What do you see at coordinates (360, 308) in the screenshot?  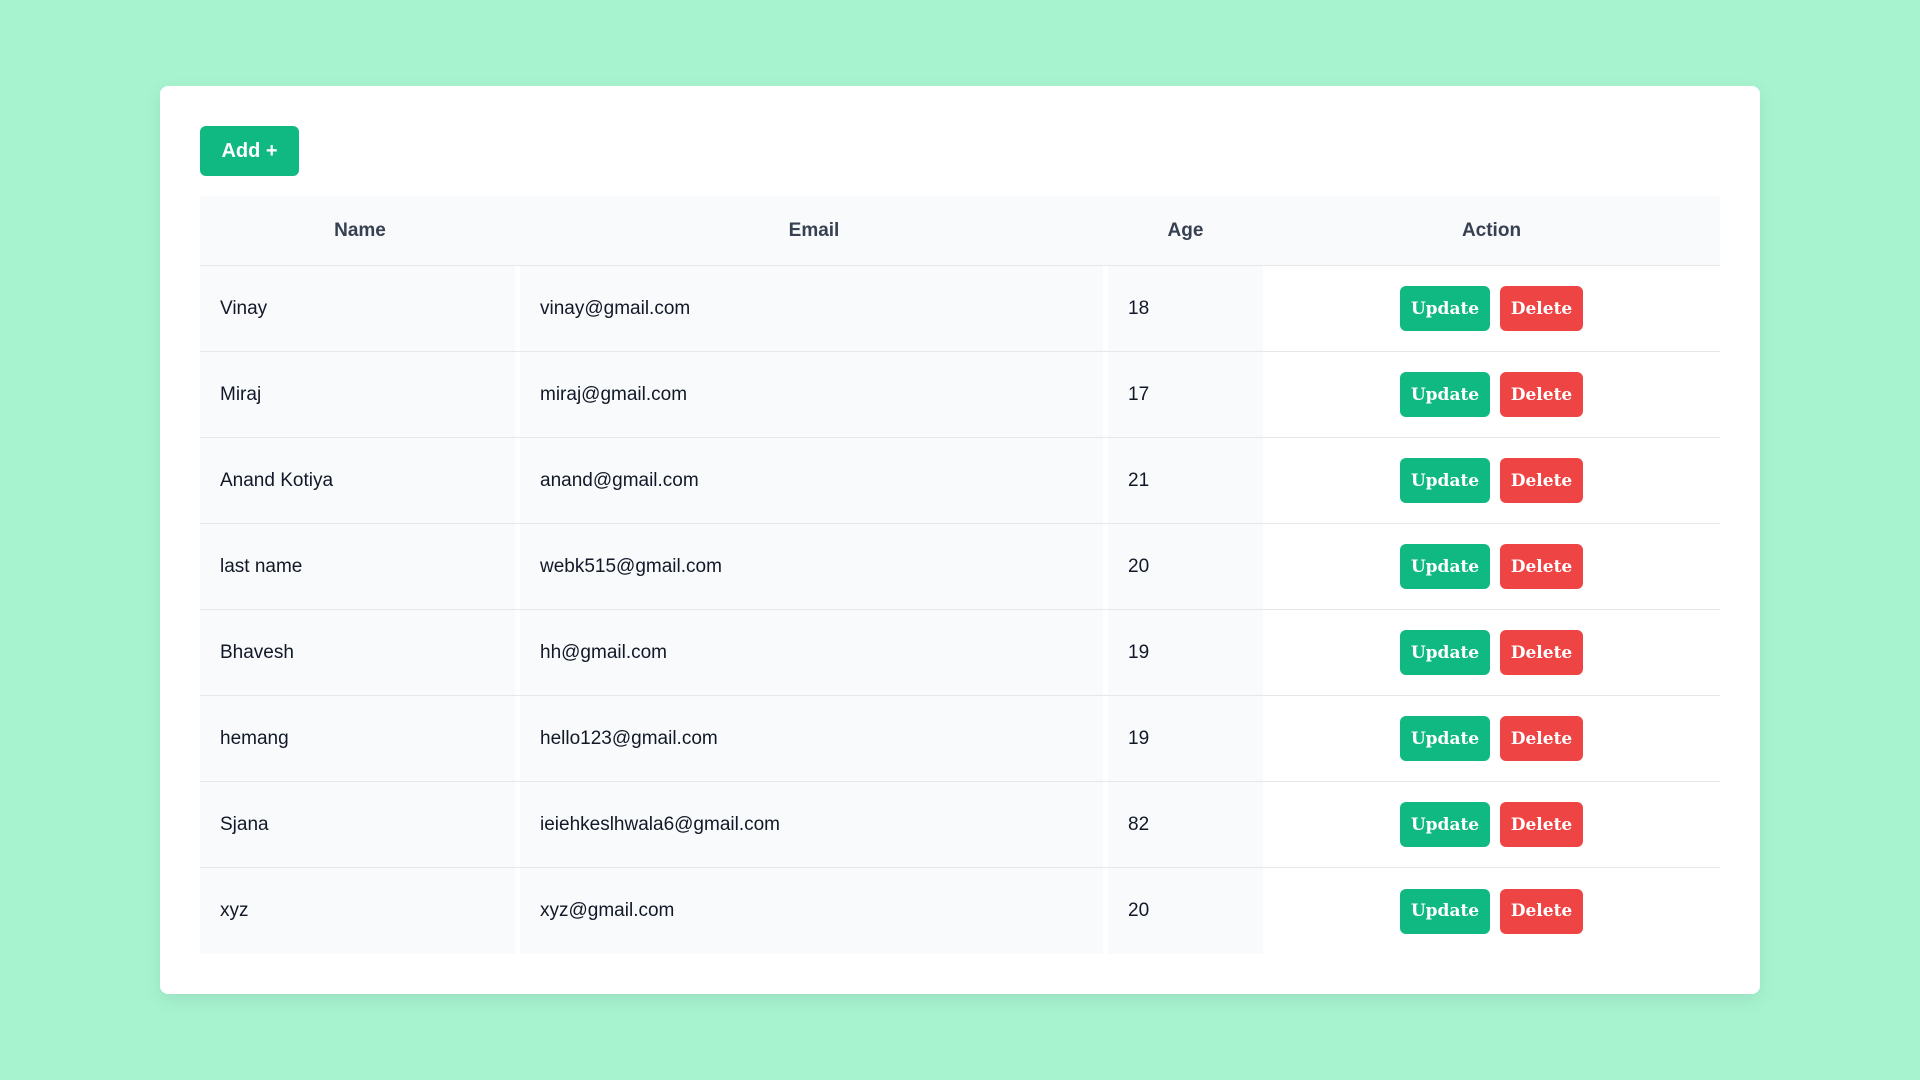 I see `cell-name: Vinay` at bounding box center [360, 308].